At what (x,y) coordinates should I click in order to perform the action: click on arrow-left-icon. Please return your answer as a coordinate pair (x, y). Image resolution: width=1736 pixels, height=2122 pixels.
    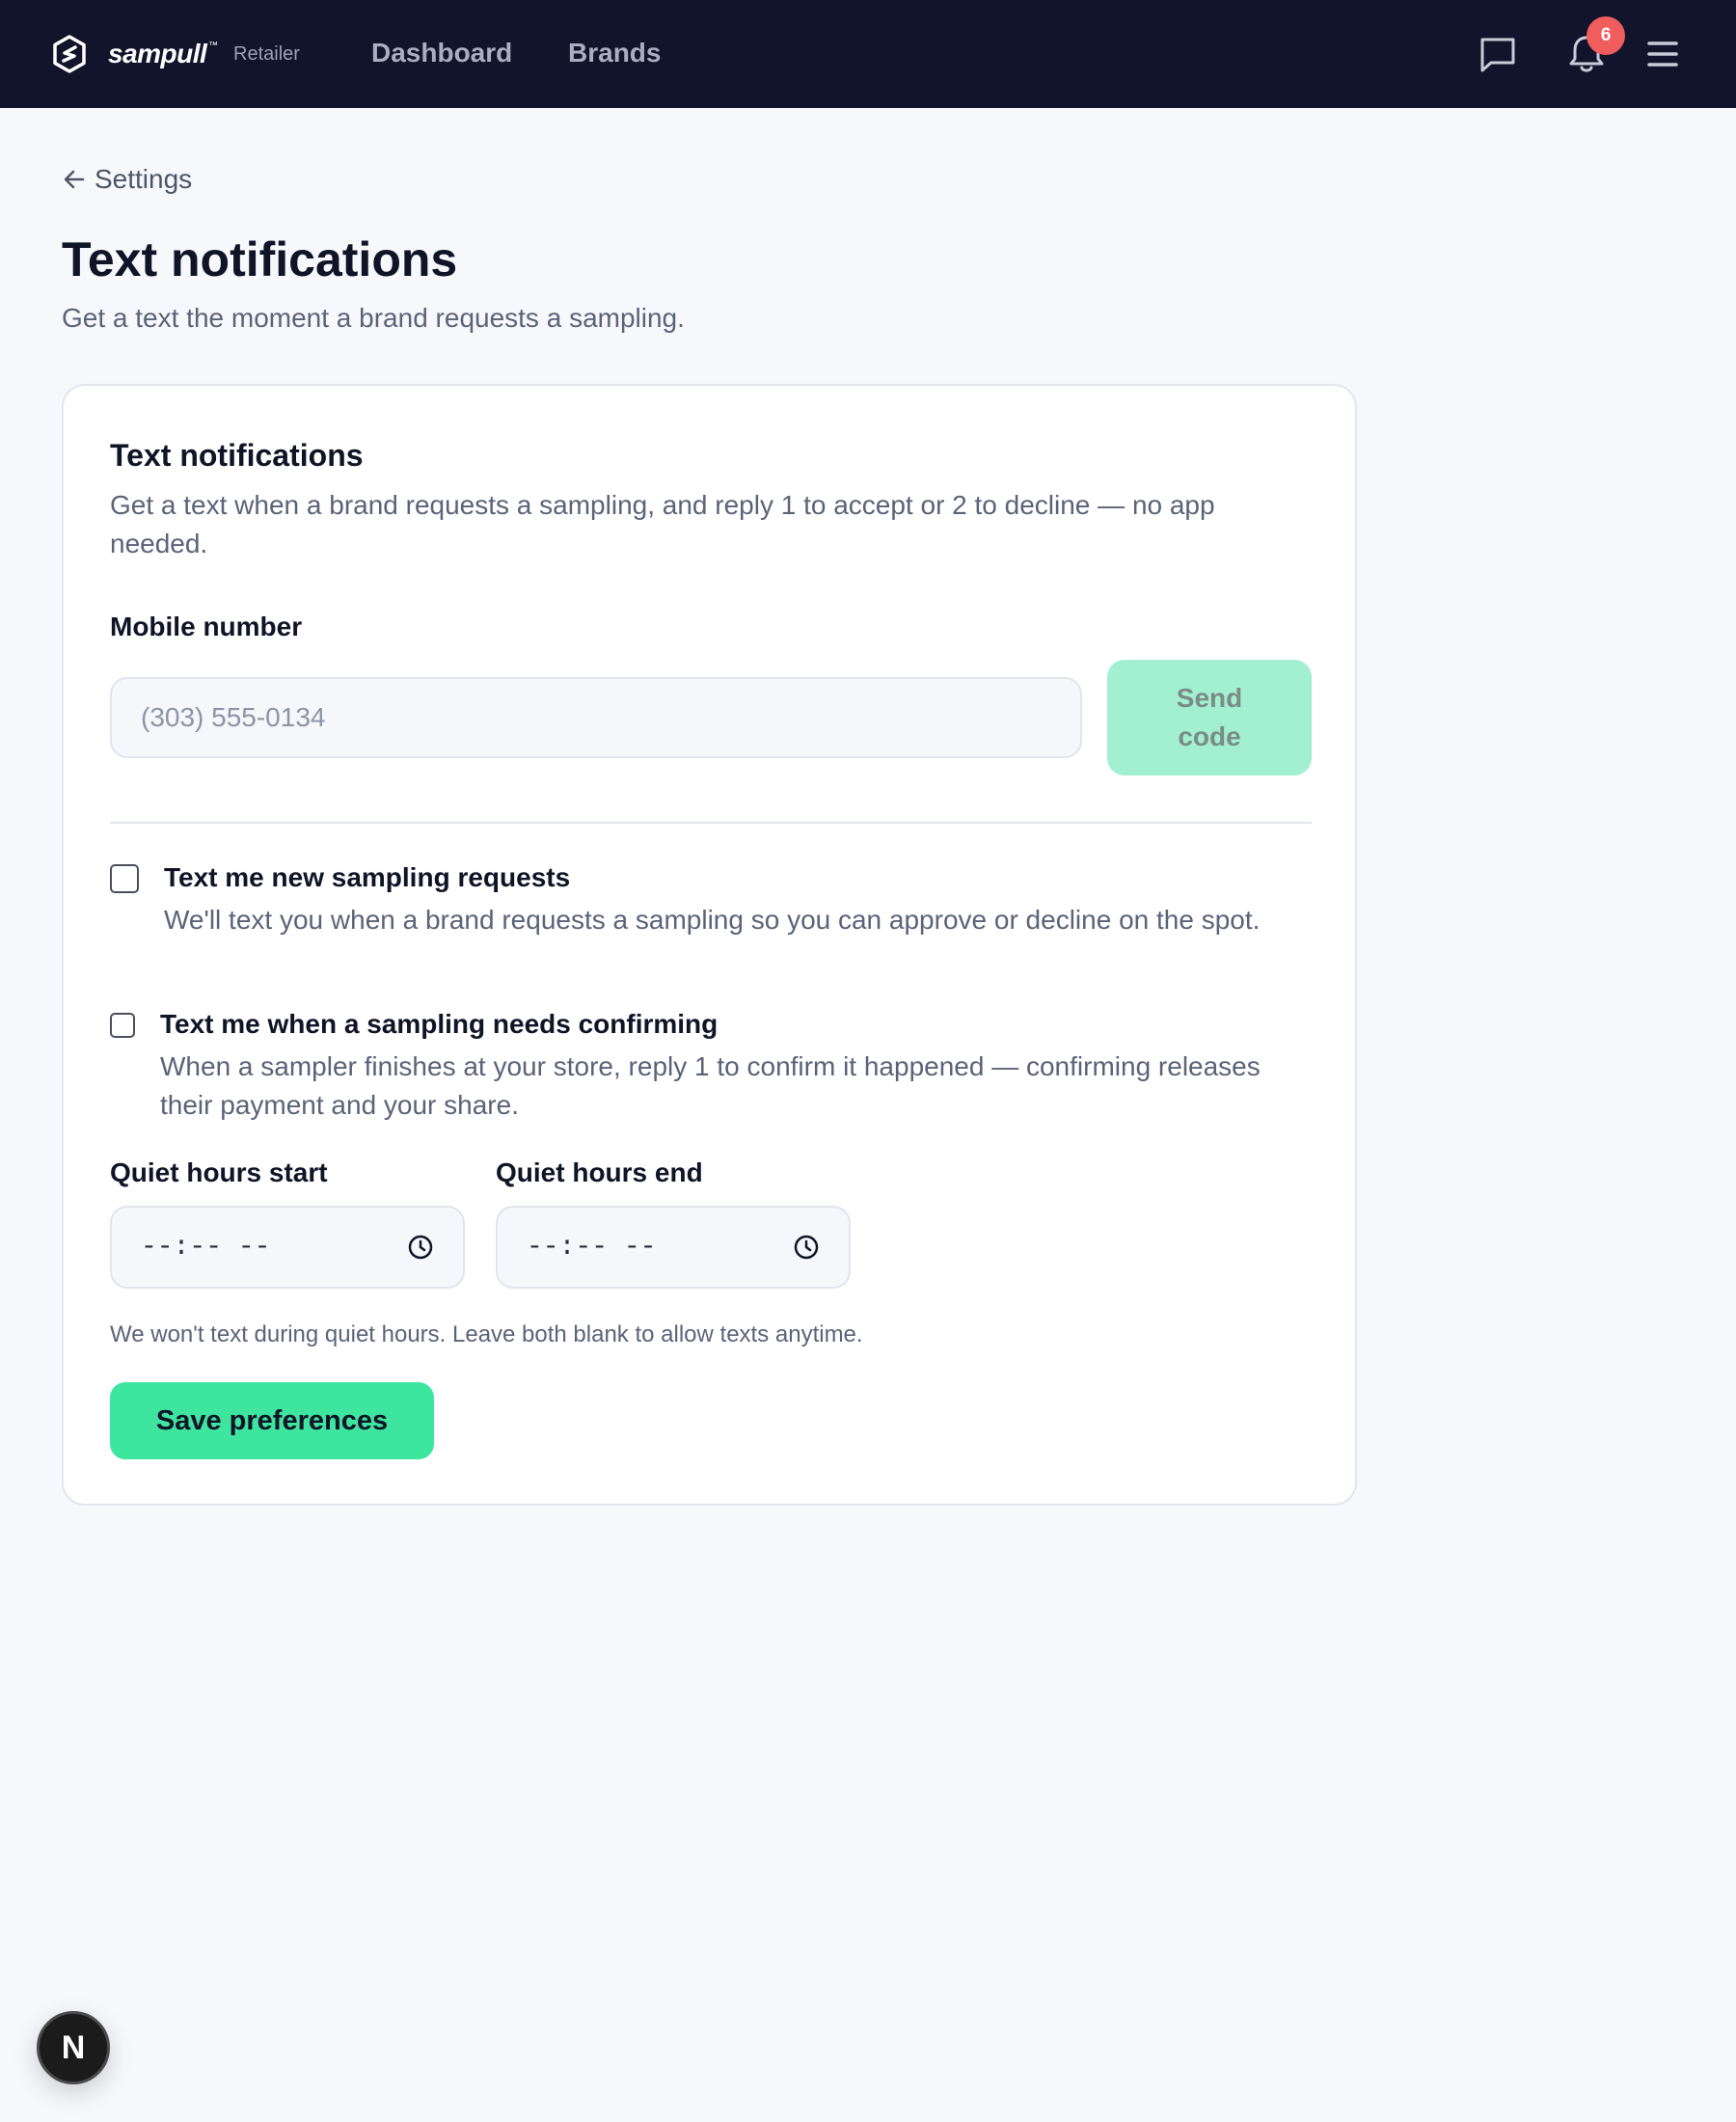
    Looking at the image, I should click on (74, 180).